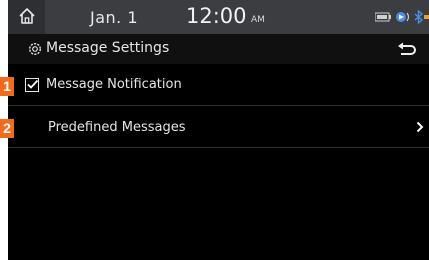  I want to click on predefined-messages-label: Predefined Messages, so click(117, 127).